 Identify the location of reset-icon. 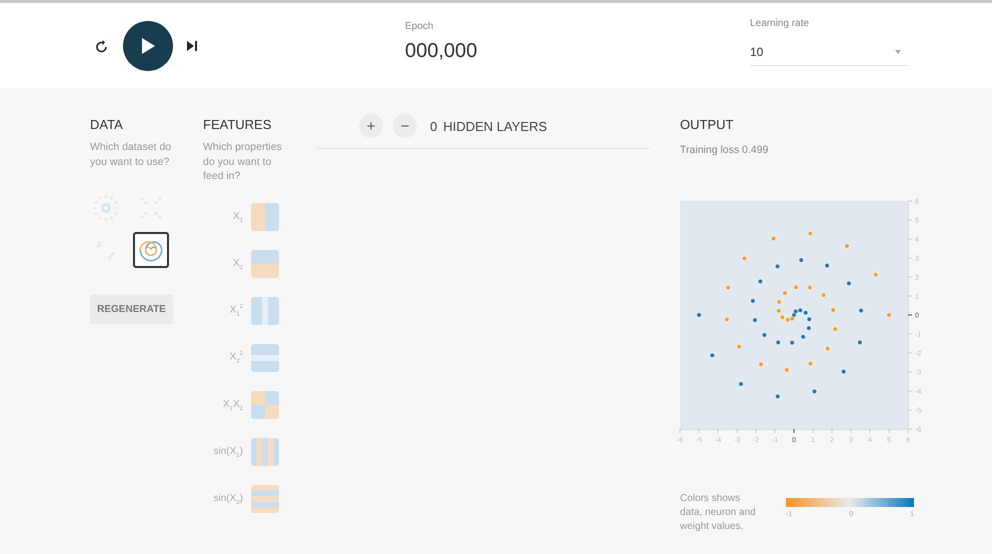
(102, 45).